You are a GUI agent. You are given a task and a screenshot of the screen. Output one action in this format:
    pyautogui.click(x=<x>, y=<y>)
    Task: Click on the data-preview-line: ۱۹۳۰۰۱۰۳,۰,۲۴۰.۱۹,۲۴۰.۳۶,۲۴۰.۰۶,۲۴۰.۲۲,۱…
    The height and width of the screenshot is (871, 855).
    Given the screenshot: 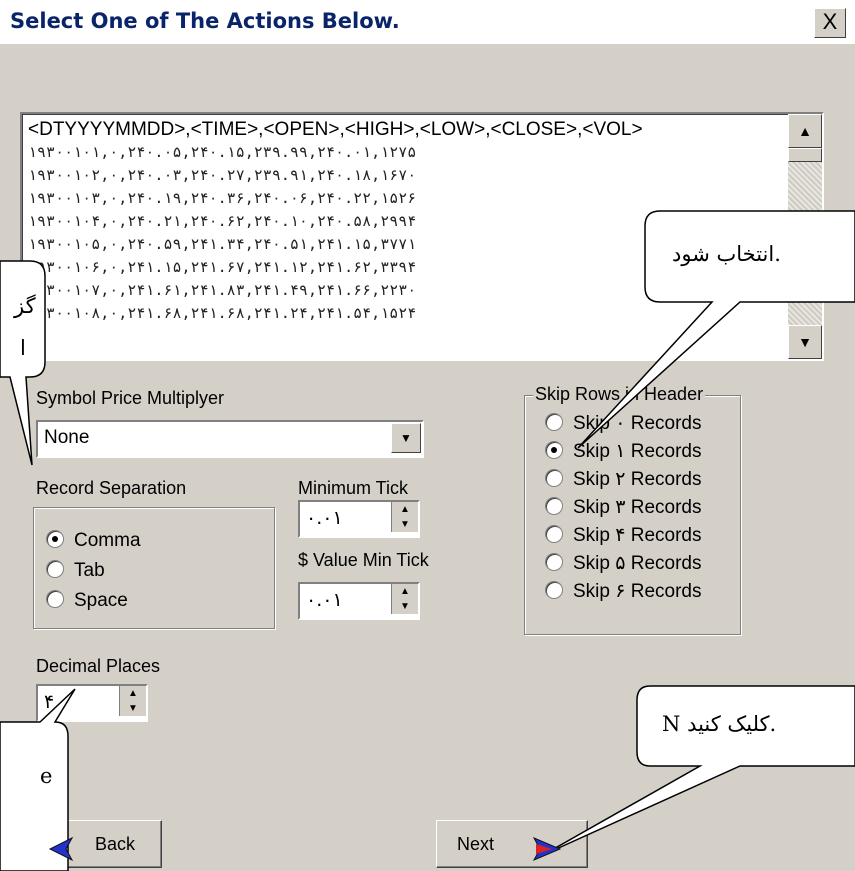 What is the action you would take?
    pyautogui.click(x=222, y=198)
    